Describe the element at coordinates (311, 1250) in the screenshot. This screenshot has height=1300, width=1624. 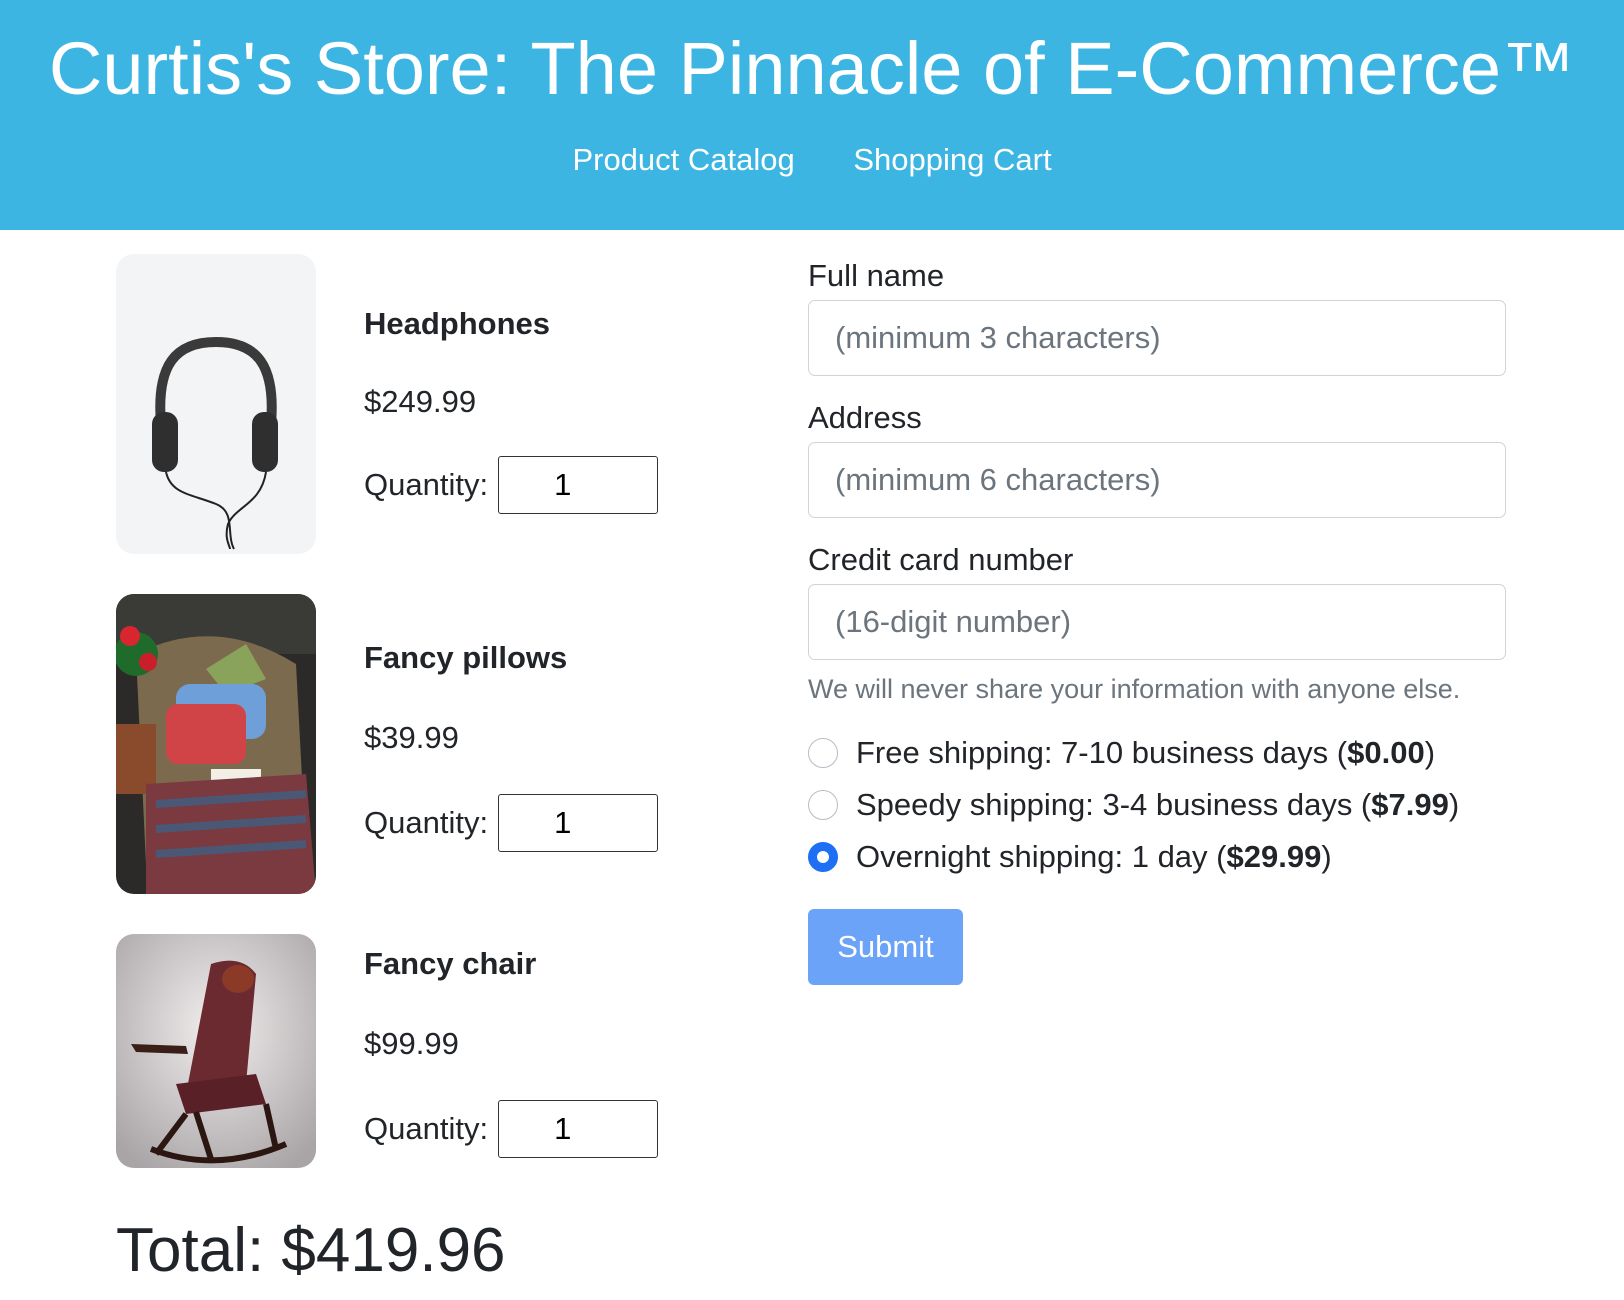
I see `cart-total: Total: $419.96` at that location.